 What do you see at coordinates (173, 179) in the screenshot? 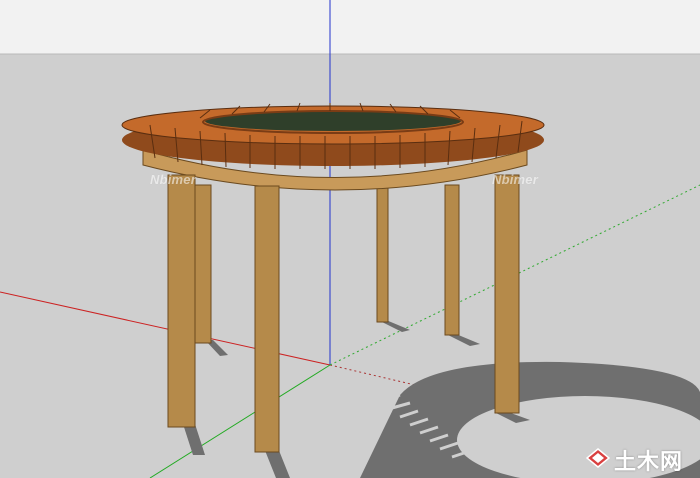
I see `watermark-left: Nbimer` at bounding box center [173, 179].